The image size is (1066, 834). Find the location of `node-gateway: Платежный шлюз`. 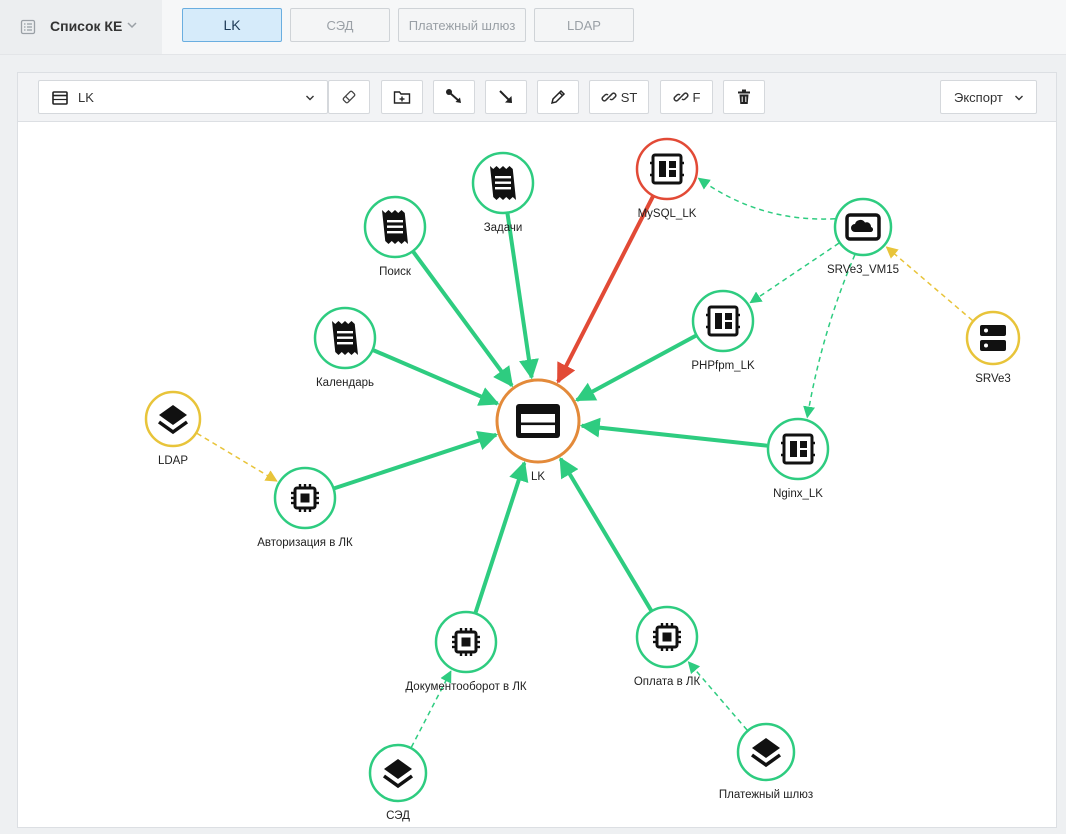

node-gateway: Платежный шлюз is located at coordinates (766, 761).